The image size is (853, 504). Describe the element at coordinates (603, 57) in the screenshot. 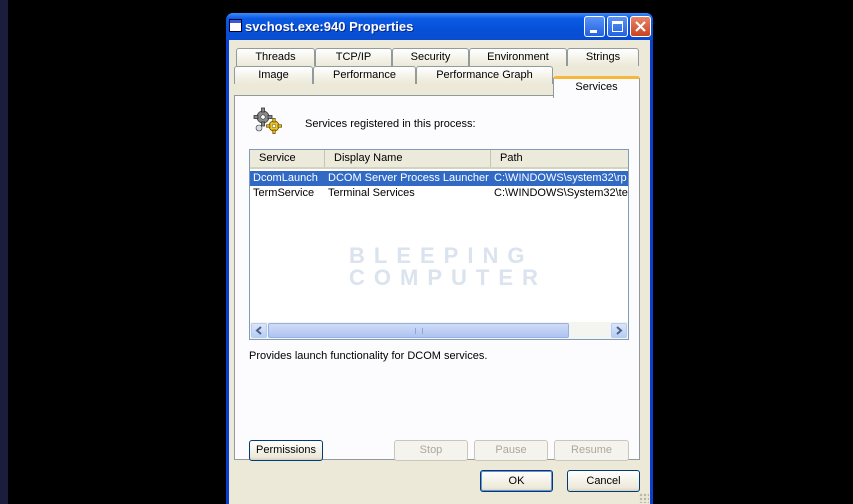

I see `tab-strings: Strings` at that location.